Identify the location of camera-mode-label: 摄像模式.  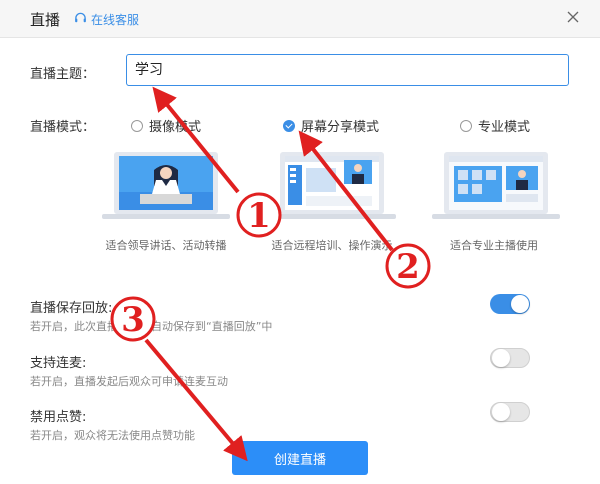
(175, 127).